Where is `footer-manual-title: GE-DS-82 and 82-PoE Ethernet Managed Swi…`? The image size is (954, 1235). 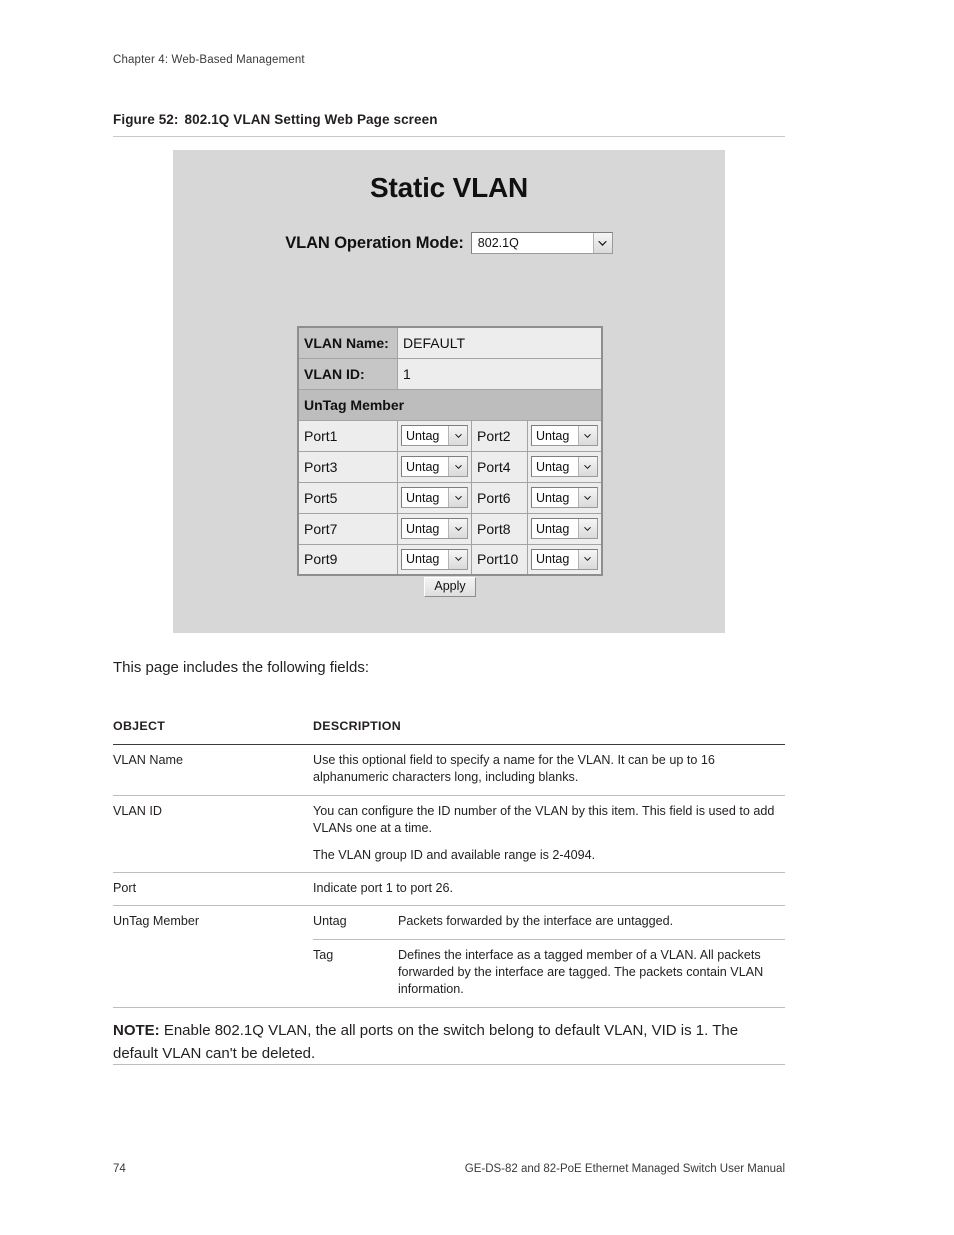
footer-manual-title: GE-DS-82 and 82-PoE Ethernet Managed Swi… is located at coordinates (624, 1169).